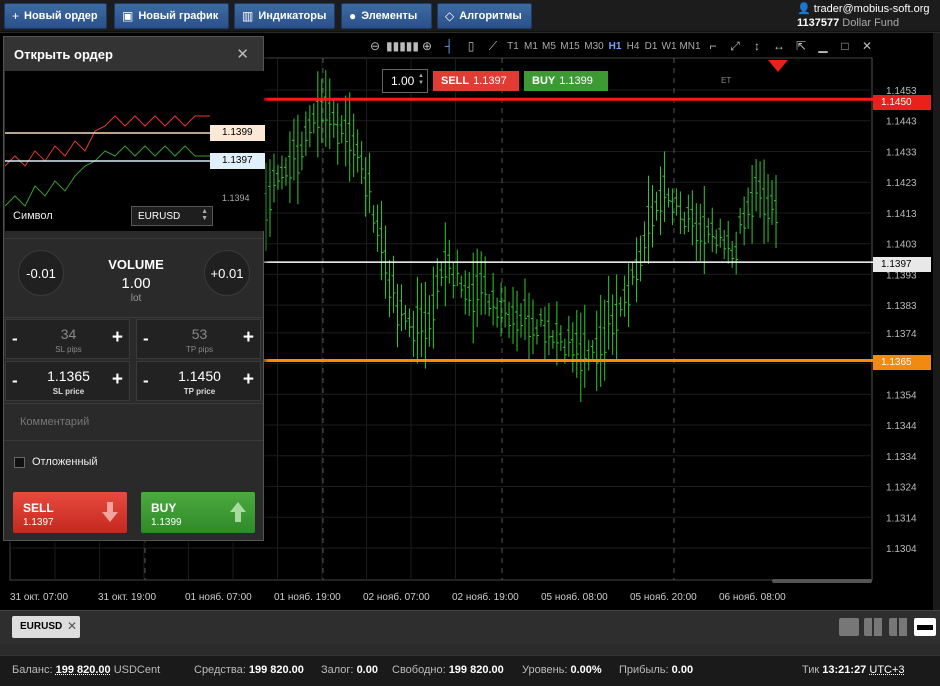  Describe the element at coordinates (46, 627) in the screenshot. I see `tab-eurusd: EURUSD ✕` at that location.